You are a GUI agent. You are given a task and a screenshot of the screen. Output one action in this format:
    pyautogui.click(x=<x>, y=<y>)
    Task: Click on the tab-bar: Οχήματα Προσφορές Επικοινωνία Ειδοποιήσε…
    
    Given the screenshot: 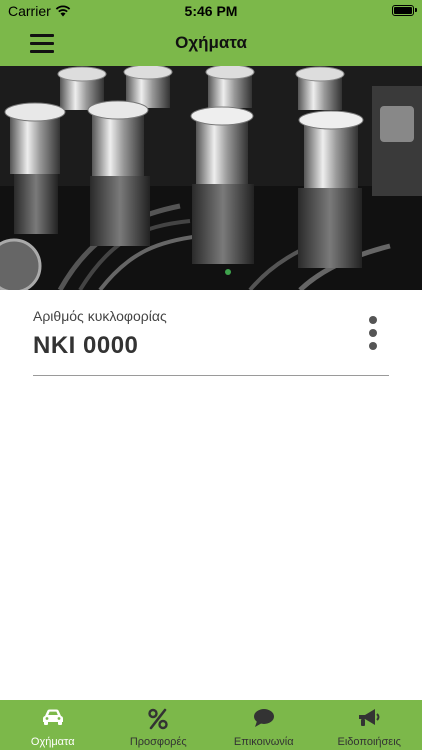 What is the action you would take?
    pyautogui.click(x=211, y=725)
    